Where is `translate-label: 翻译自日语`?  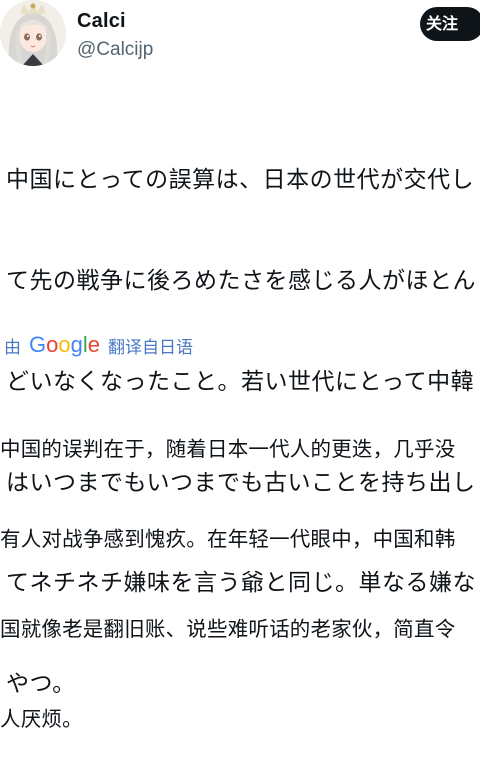
translate-label: 翻译自日语 is located at coordinates (150, 345).